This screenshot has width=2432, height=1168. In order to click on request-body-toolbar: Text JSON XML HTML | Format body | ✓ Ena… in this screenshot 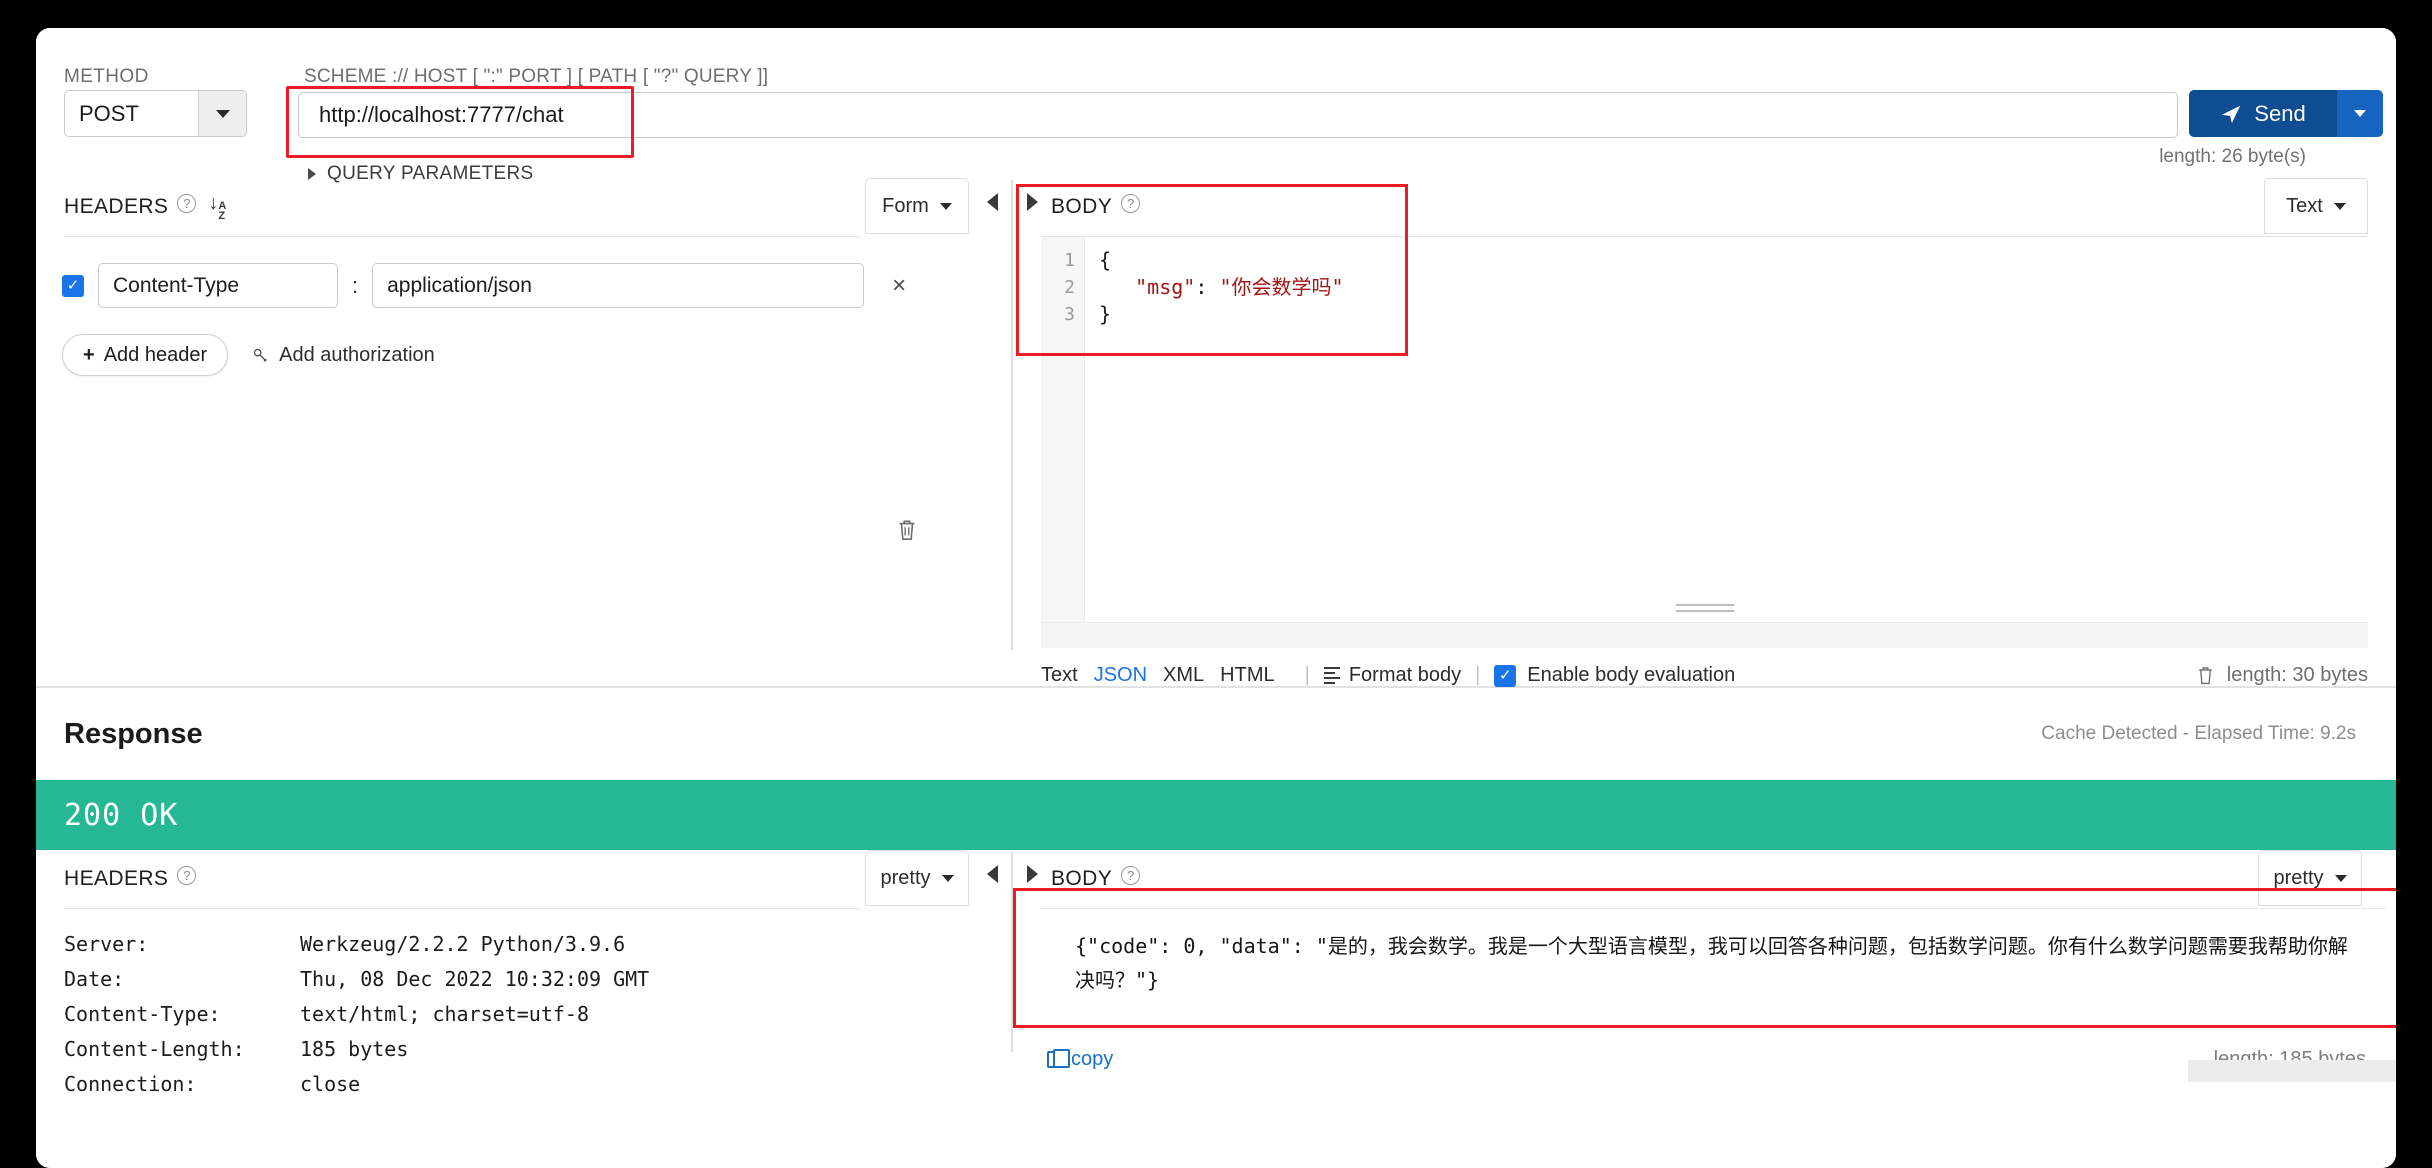, I will do `click(1704, 667)`.